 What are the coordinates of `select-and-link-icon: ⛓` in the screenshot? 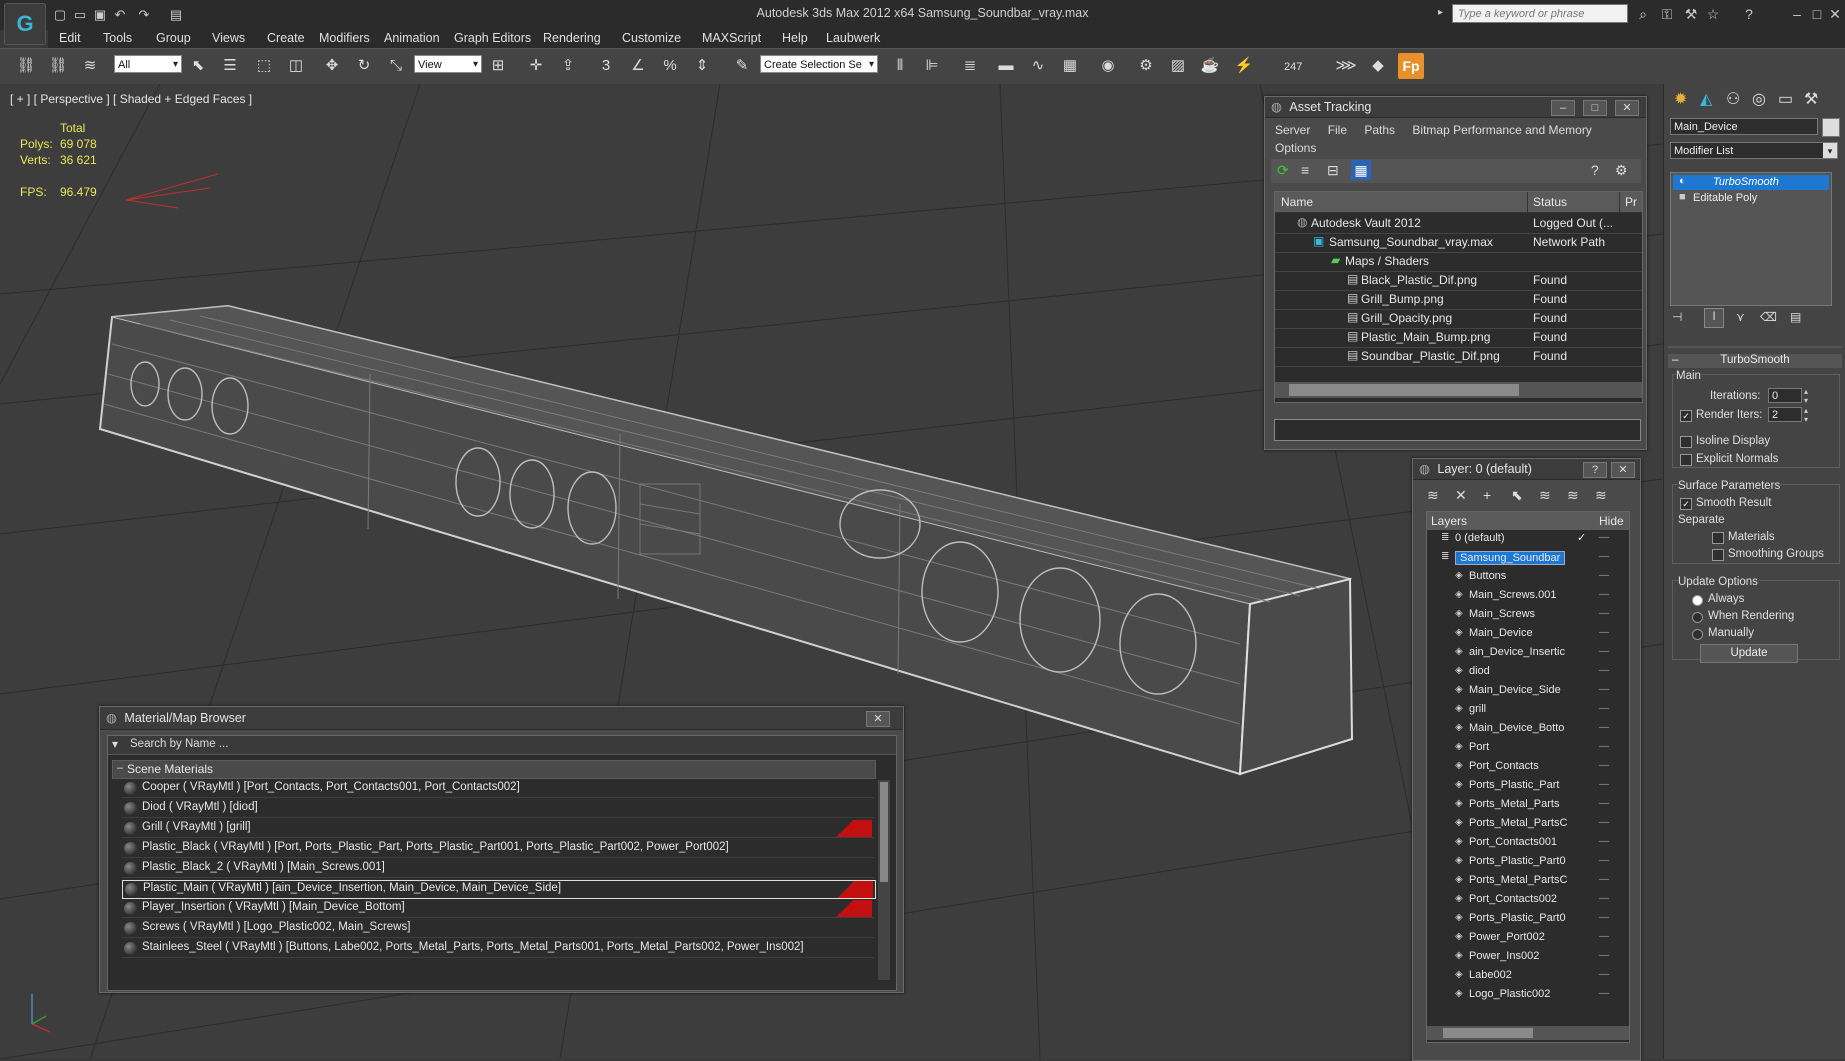 It's located at (26, 66).